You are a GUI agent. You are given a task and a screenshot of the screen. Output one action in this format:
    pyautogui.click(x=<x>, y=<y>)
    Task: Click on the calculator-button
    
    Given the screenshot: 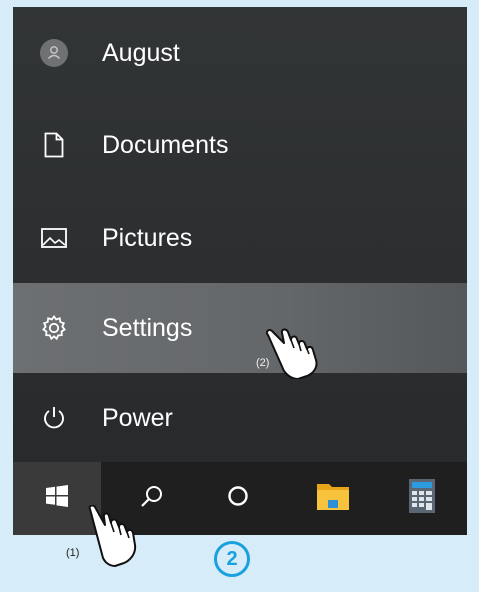 What is the action you would take?
    pyautogui.click(x=422, y=498)
    